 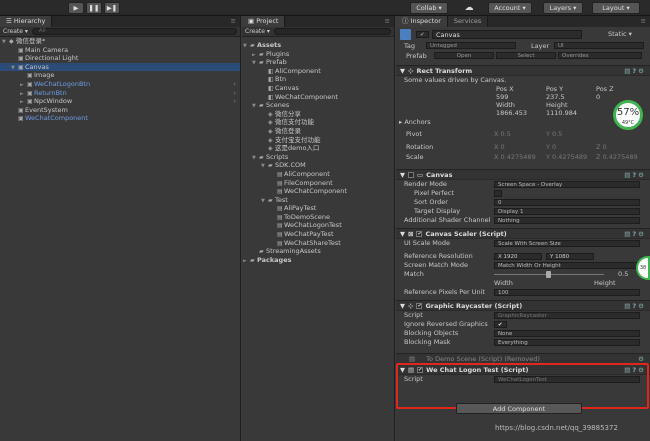 I want to click on ppu-field: 100, so click(x=567, y=292).